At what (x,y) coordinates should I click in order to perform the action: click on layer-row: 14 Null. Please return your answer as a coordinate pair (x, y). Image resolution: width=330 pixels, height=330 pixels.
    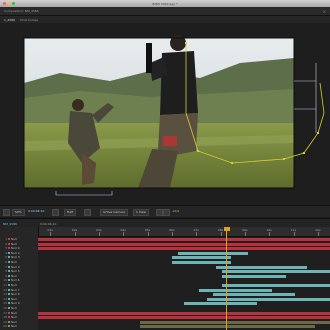
    Looking at the image, I should click on (19, 299).